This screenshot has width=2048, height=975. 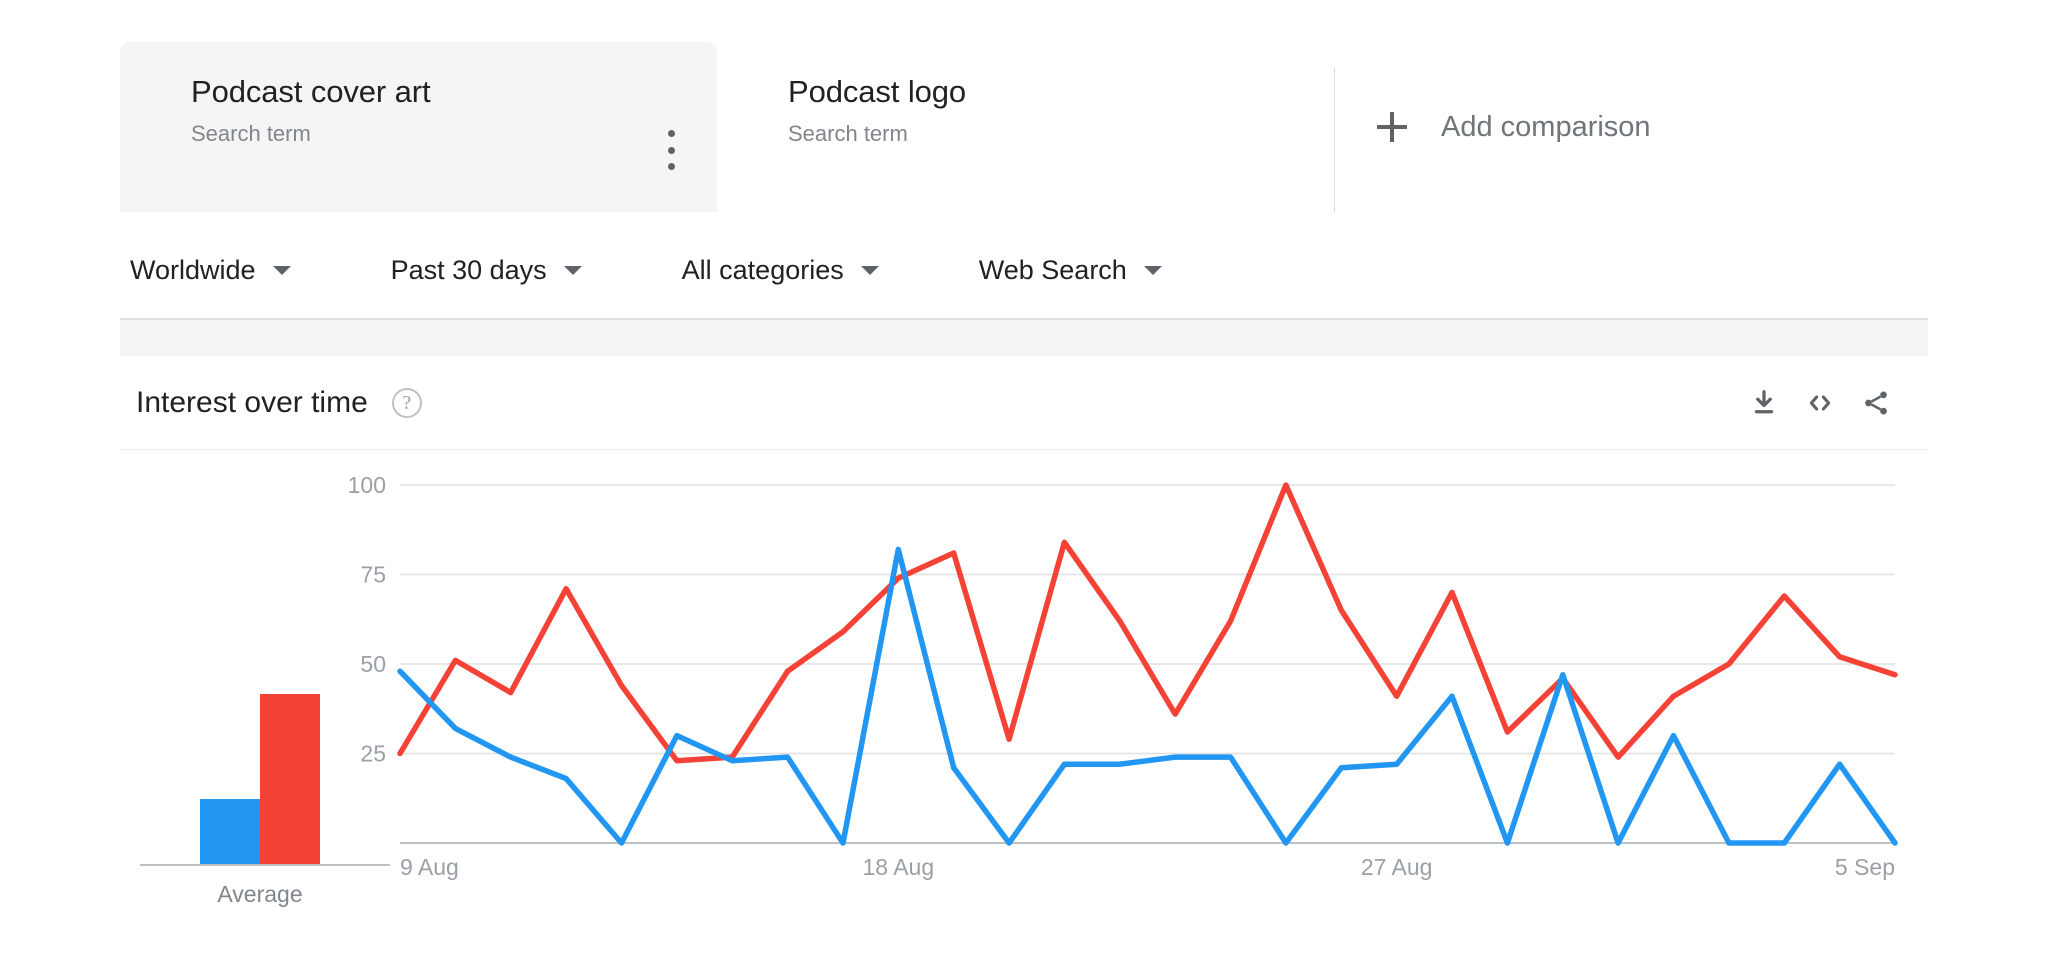 I want to click on help-question-icon: ?, so click(x=406, y=402).